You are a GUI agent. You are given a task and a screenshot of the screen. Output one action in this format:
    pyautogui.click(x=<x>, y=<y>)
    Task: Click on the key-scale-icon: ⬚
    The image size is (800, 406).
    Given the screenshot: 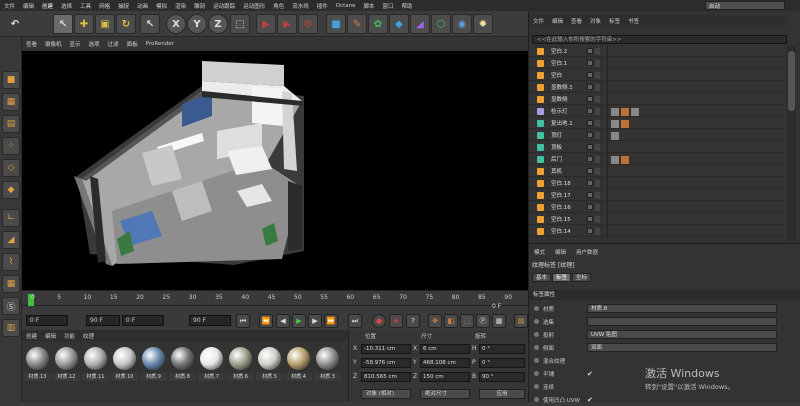 What is the action you would take?
    pyautogui.click(x=467, y=321)
    